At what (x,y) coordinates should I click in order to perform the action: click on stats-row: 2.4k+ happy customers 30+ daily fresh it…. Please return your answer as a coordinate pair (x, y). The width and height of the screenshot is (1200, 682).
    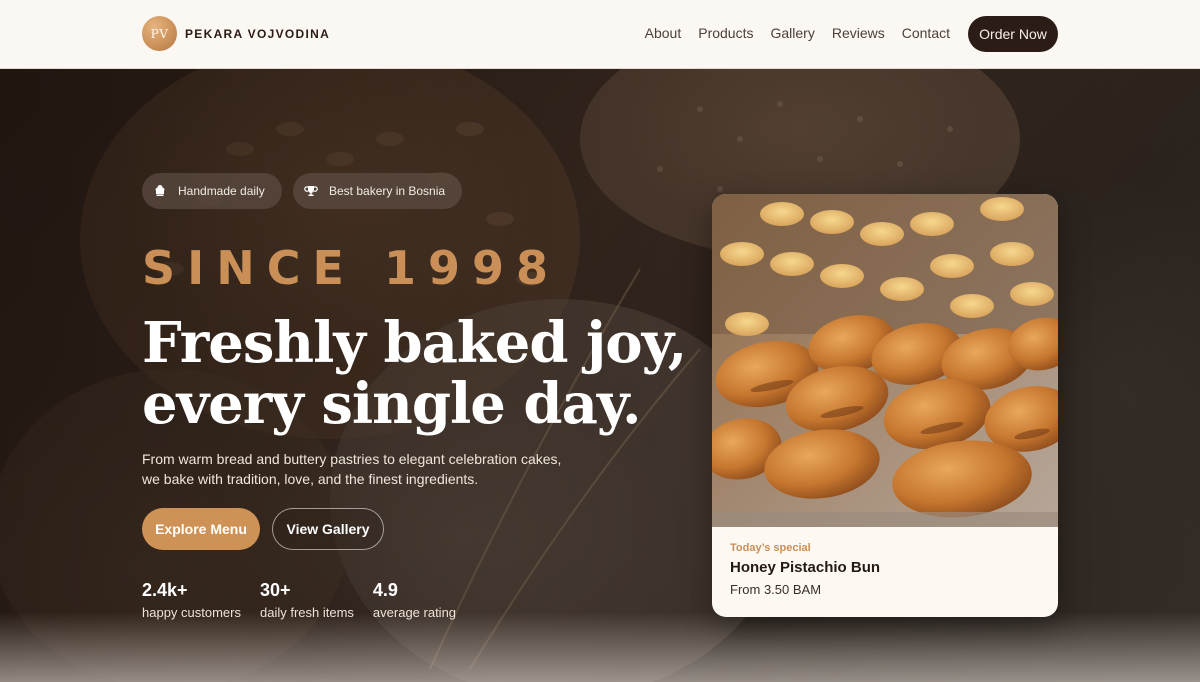
    Looking at the image, I should click on (308, 599).